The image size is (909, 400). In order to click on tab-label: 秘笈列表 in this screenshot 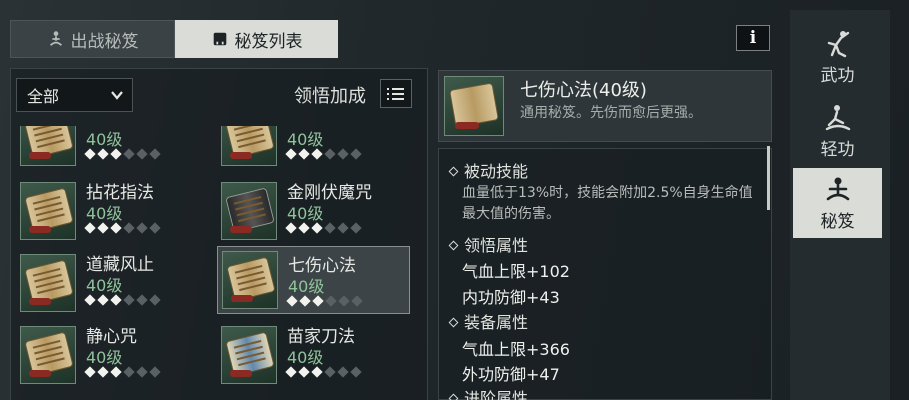, I will do `click(268, 41)`.